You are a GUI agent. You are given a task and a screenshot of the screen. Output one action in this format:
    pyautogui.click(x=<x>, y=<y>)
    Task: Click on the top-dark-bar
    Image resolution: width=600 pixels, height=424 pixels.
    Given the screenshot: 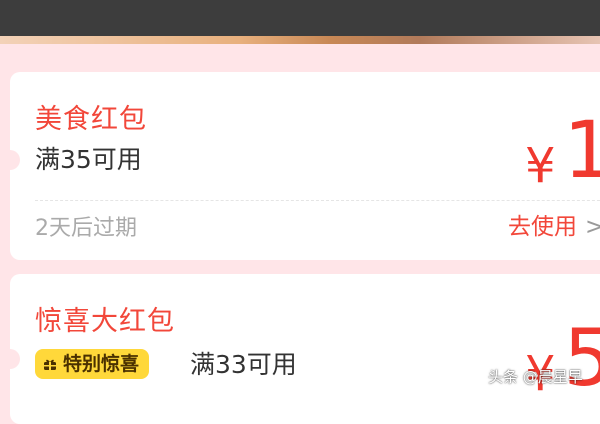 What is the action you would take?
    pyautogui.click(x=300, y=20)
    